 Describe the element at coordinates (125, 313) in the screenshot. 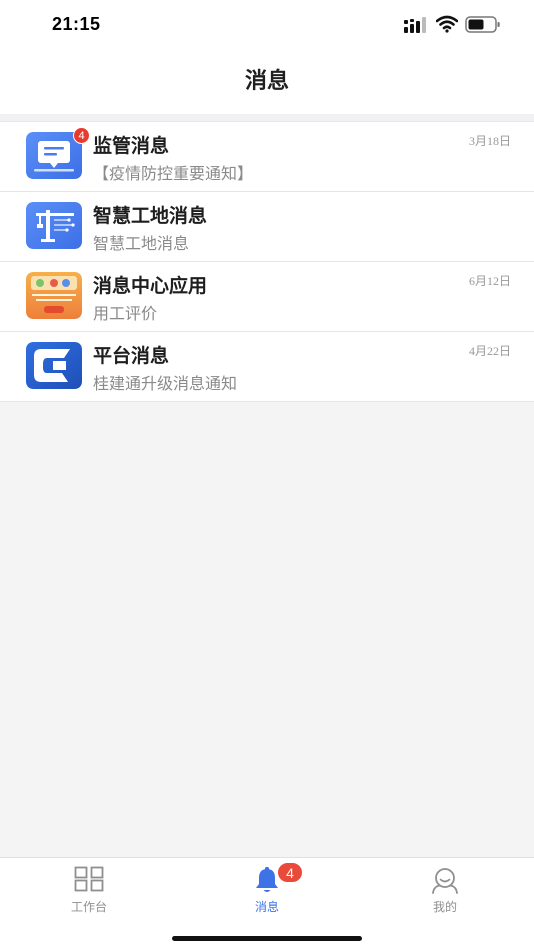

I see `message-subtitle: 用工评价` at that location.